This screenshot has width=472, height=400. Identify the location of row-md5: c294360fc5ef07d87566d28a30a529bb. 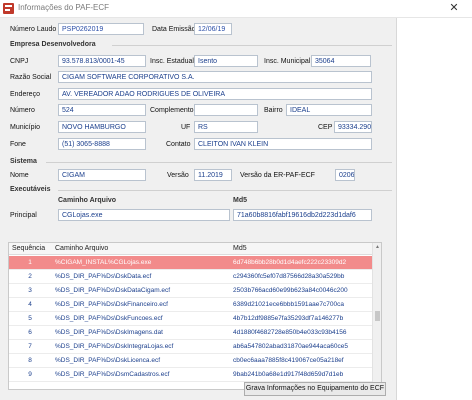
(289, 276).